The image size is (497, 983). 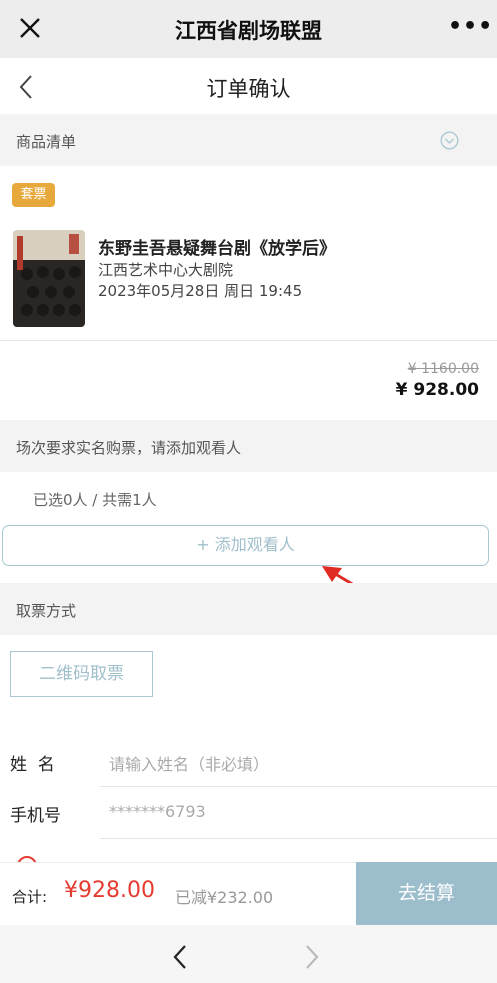 I want to click on add-viewer-button: + 添加观看人, so click(x=245, y=545).